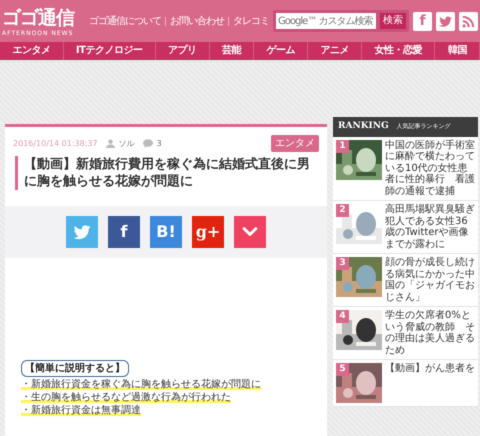 The height and width of the screenshot is (436, 480). Describe the element at coordinates (430, 369) in the screenshot. I see `ranking-title-text: 【動画】がん患者を` at that location.